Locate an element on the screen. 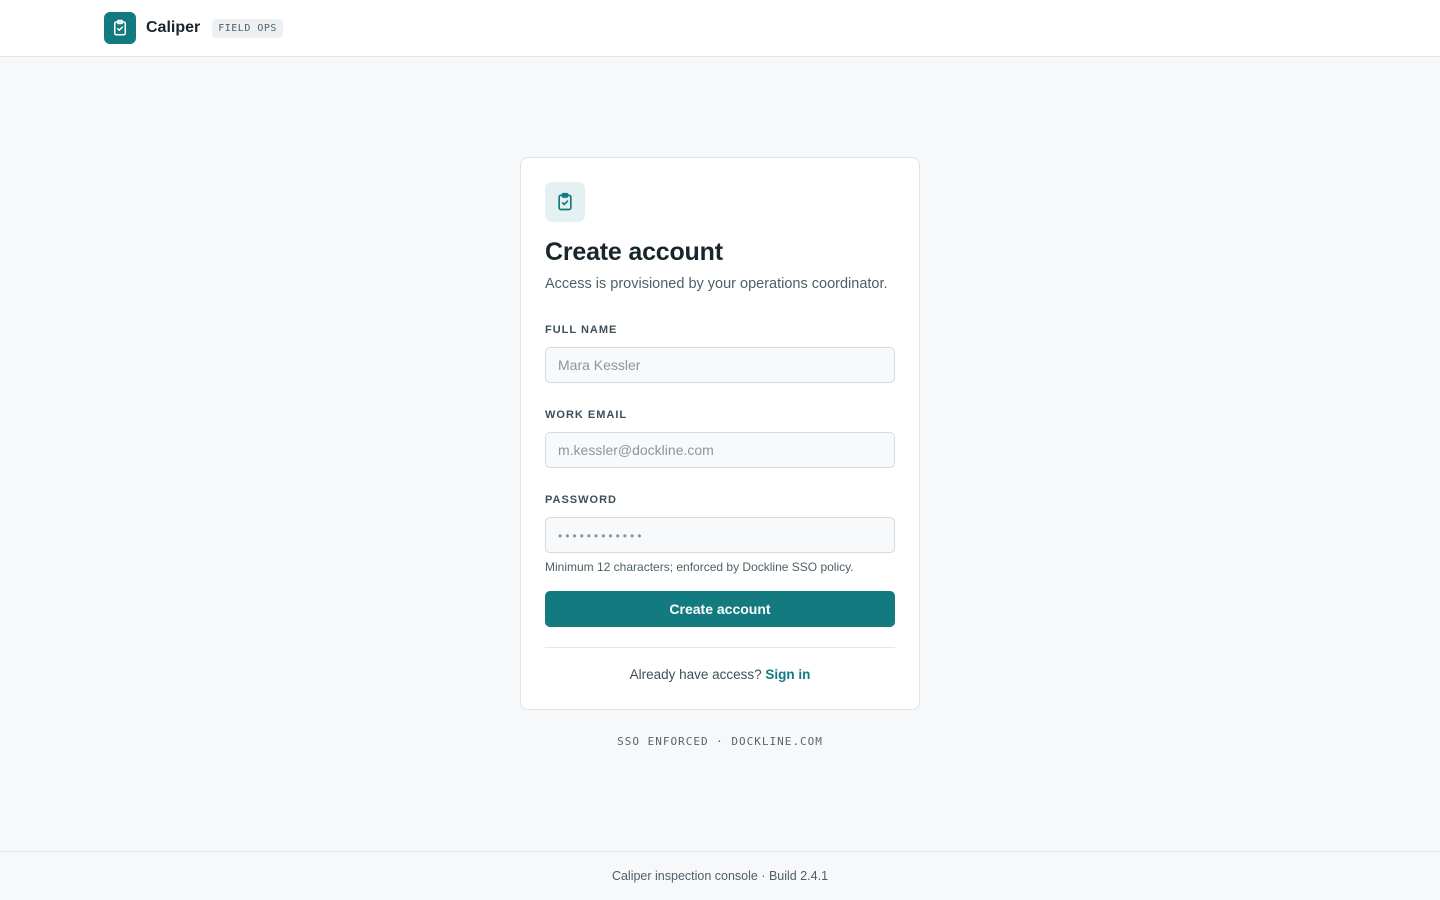 The image size is (1440, 900). signin-prompt: Already have access? is located at coordinates (697, 674).